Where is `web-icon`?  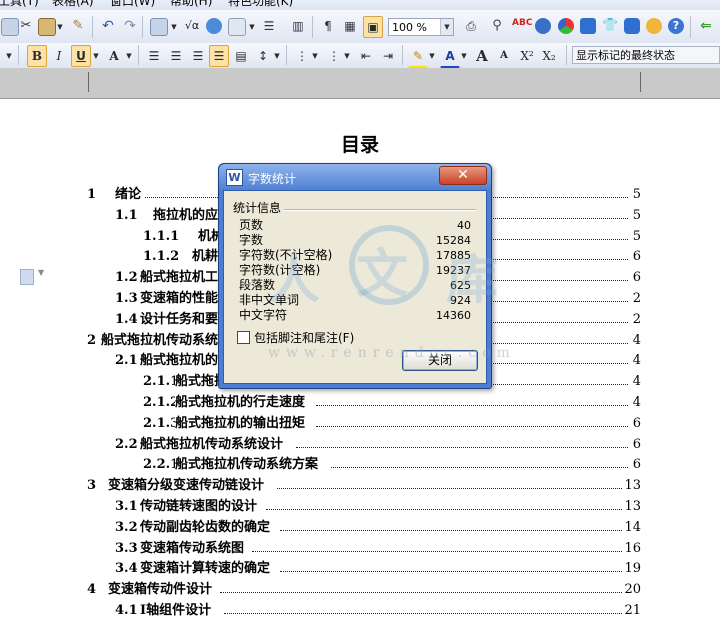
web-icon is located at coordinates (543, 26).